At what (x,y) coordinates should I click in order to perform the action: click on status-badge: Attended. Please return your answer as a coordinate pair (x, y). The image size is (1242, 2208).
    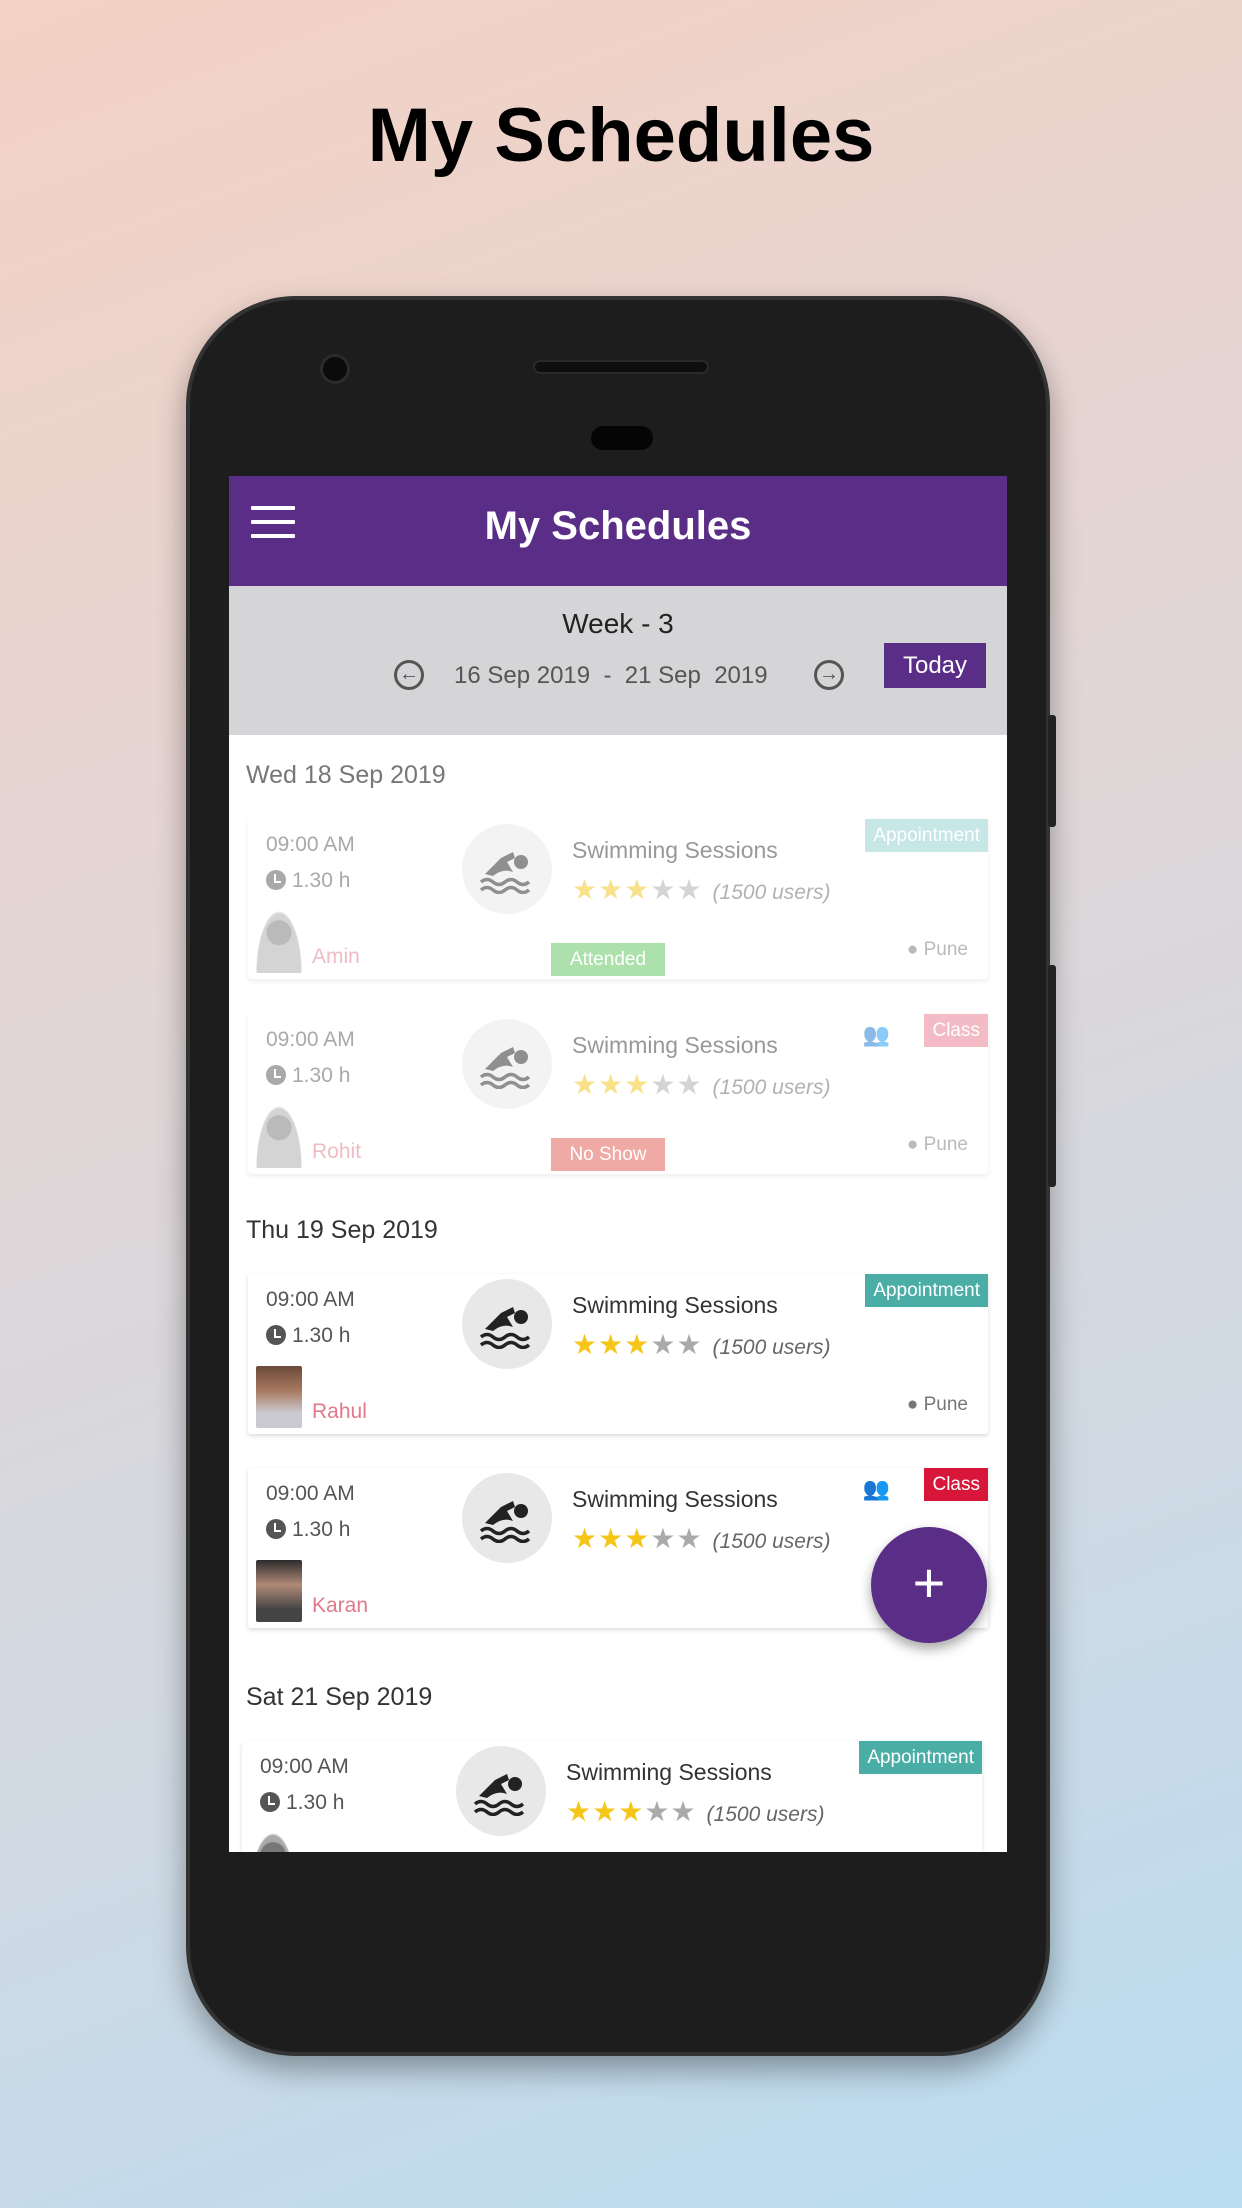
    Looking at the image, I should click on (608, 959).